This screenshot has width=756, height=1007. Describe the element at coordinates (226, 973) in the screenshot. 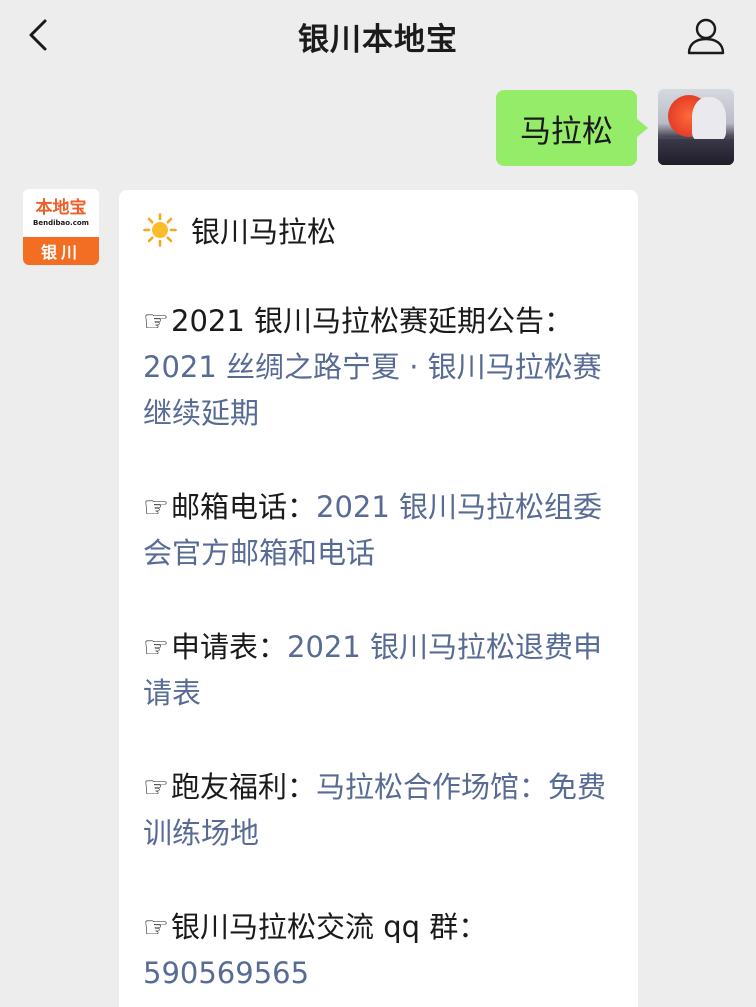

I see `item-link: 590569565` at that location.